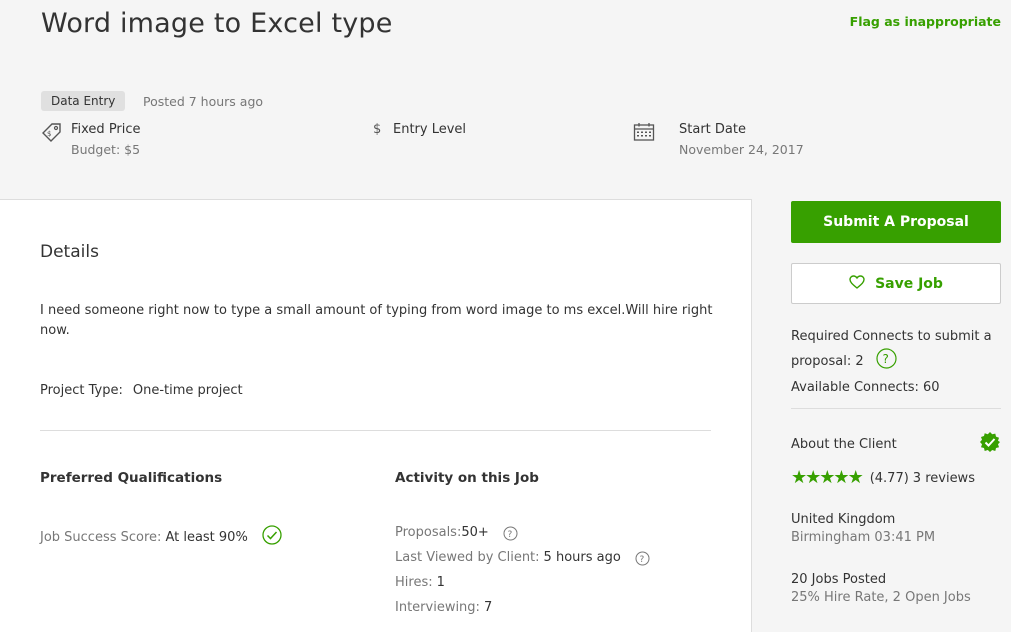 Image resolution: width=1011 pixels, height=632 pixels. Describe the element at coordinates (843, 519) in the screenshot. I see `client-country: United Kingdom` at that location.